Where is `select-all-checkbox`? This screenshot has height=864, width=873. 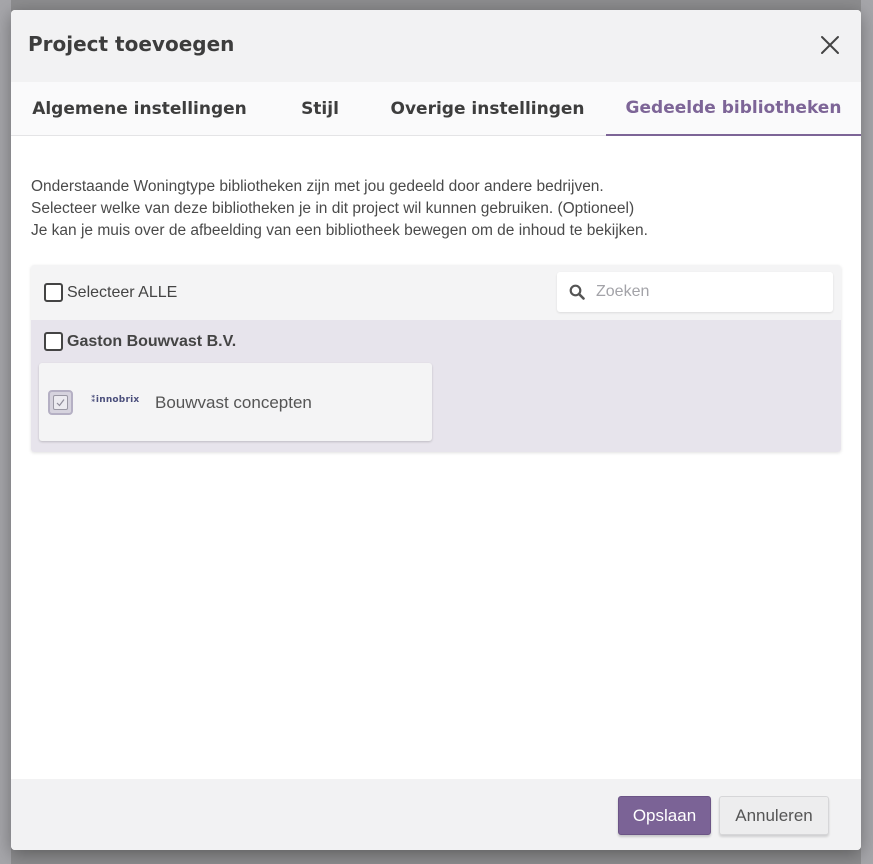 select-all-checkbox is located at coordinates (53, 292).